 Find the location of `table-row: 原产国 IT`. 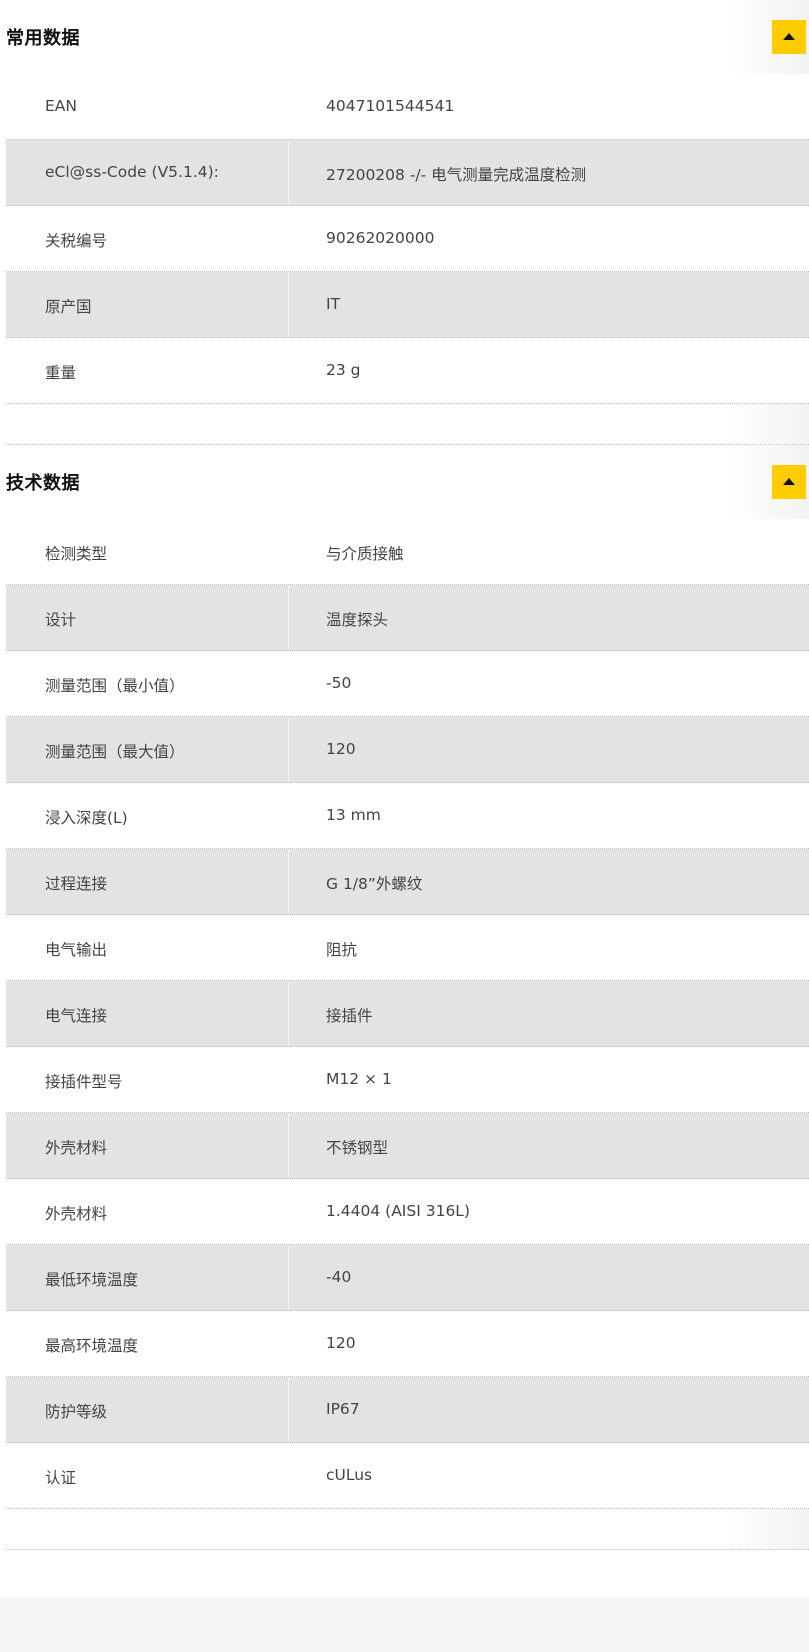

table-row: 原产国 IT is located at coordinates (407, 305).